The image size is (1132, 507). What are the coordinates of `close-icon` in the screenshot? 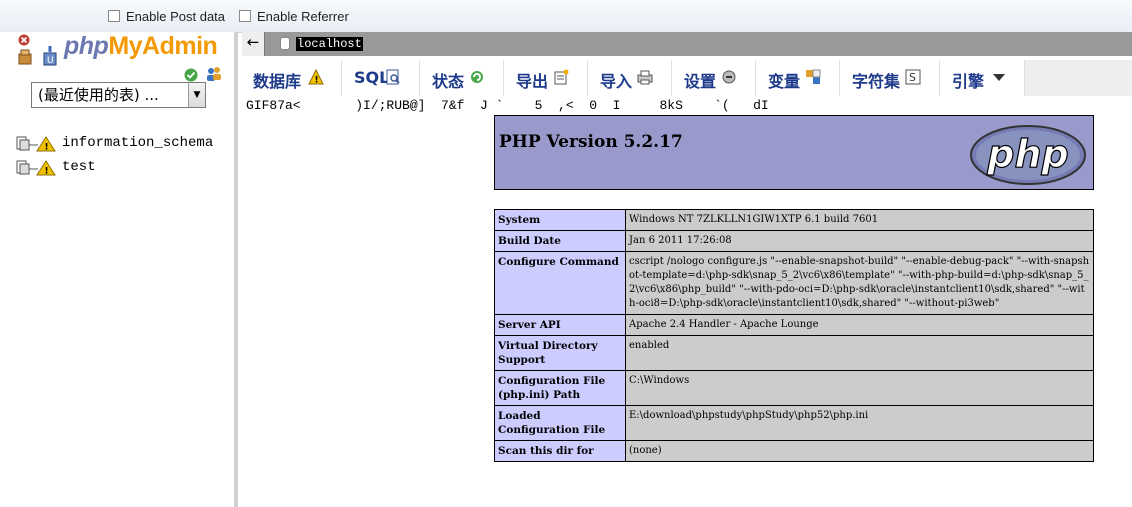 It's located at (24, 40).